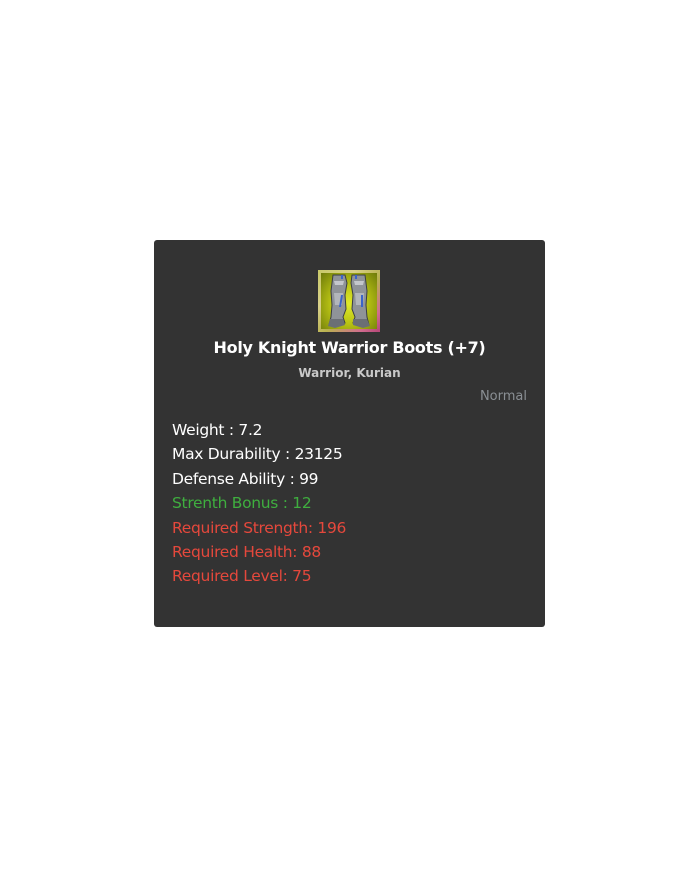  I want to click on item-name: Holy Knight Warrior Boots (+7), so click(349, 347).